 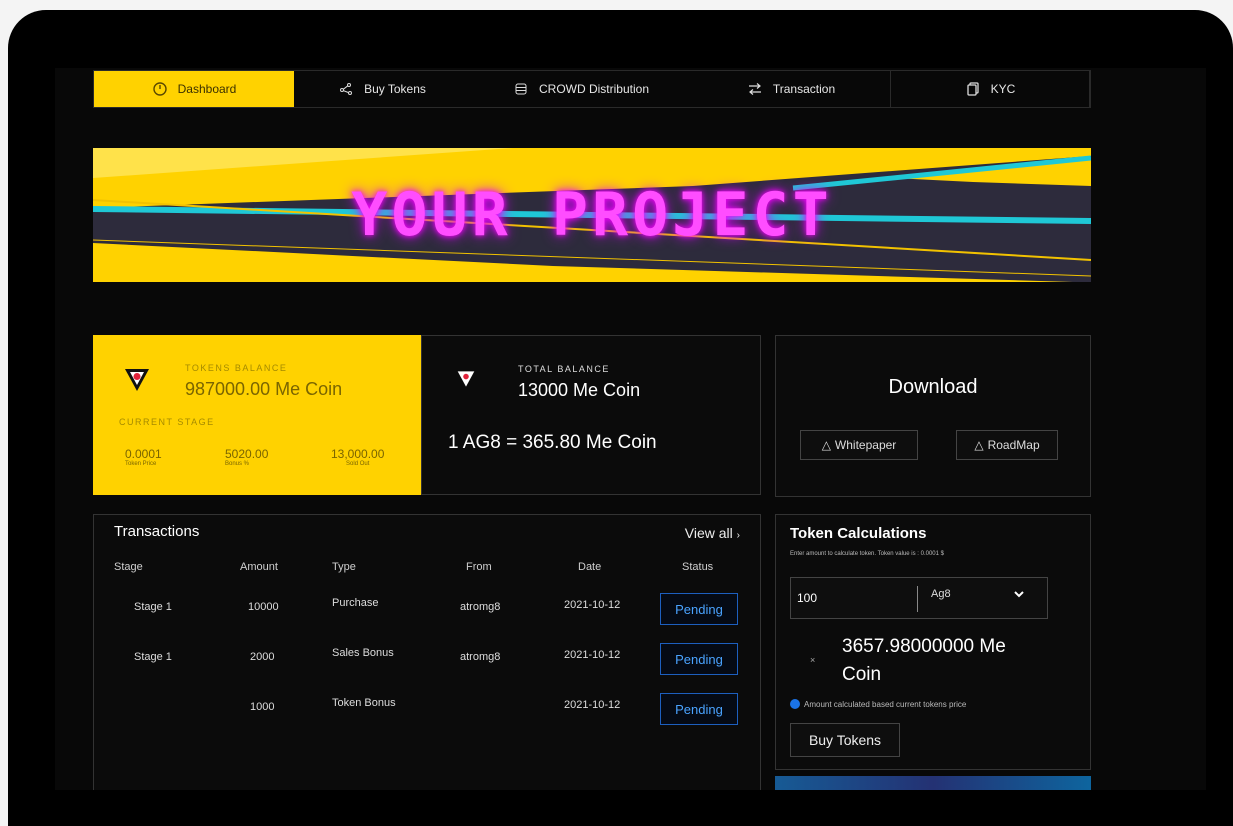 I want to click on tab-transaction: Transaction, so click(x=791, y=89).